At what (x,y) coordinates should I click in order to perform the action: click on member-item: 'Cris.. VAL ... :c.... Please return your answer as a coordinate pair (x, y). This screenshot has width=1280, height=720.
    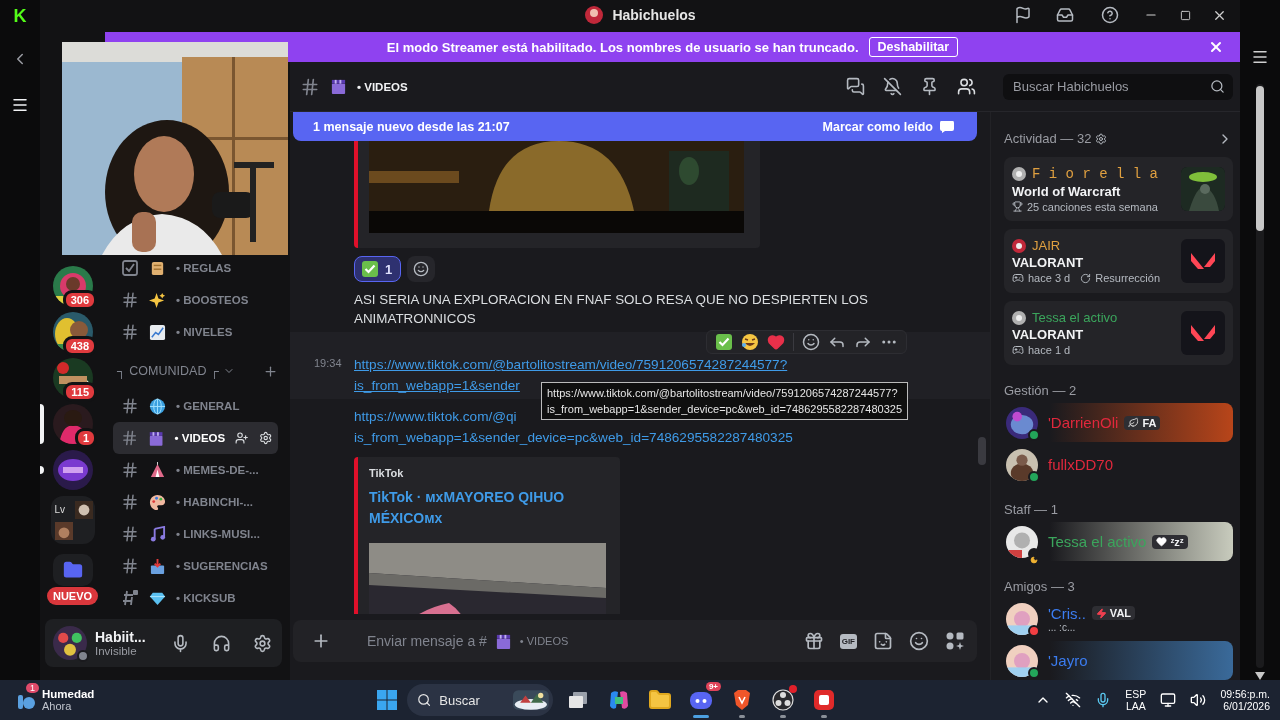
    Looking at the image, I should click on (1118, 619).